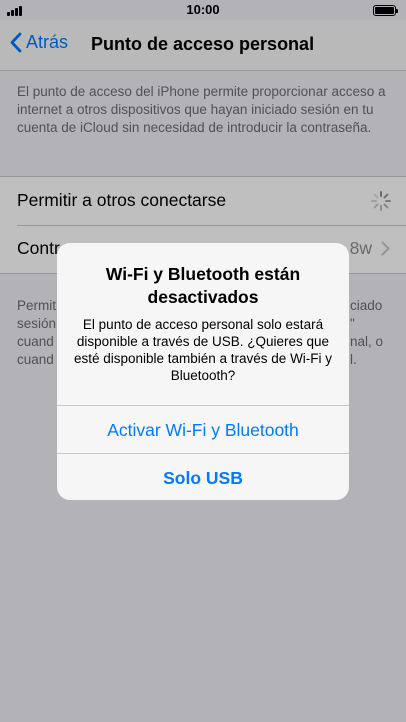 The height and width of the screenshot is (722, 406). I want to click on alert-title: Wi-Fi y Bluetooth están desactivados, so click(203, 285).